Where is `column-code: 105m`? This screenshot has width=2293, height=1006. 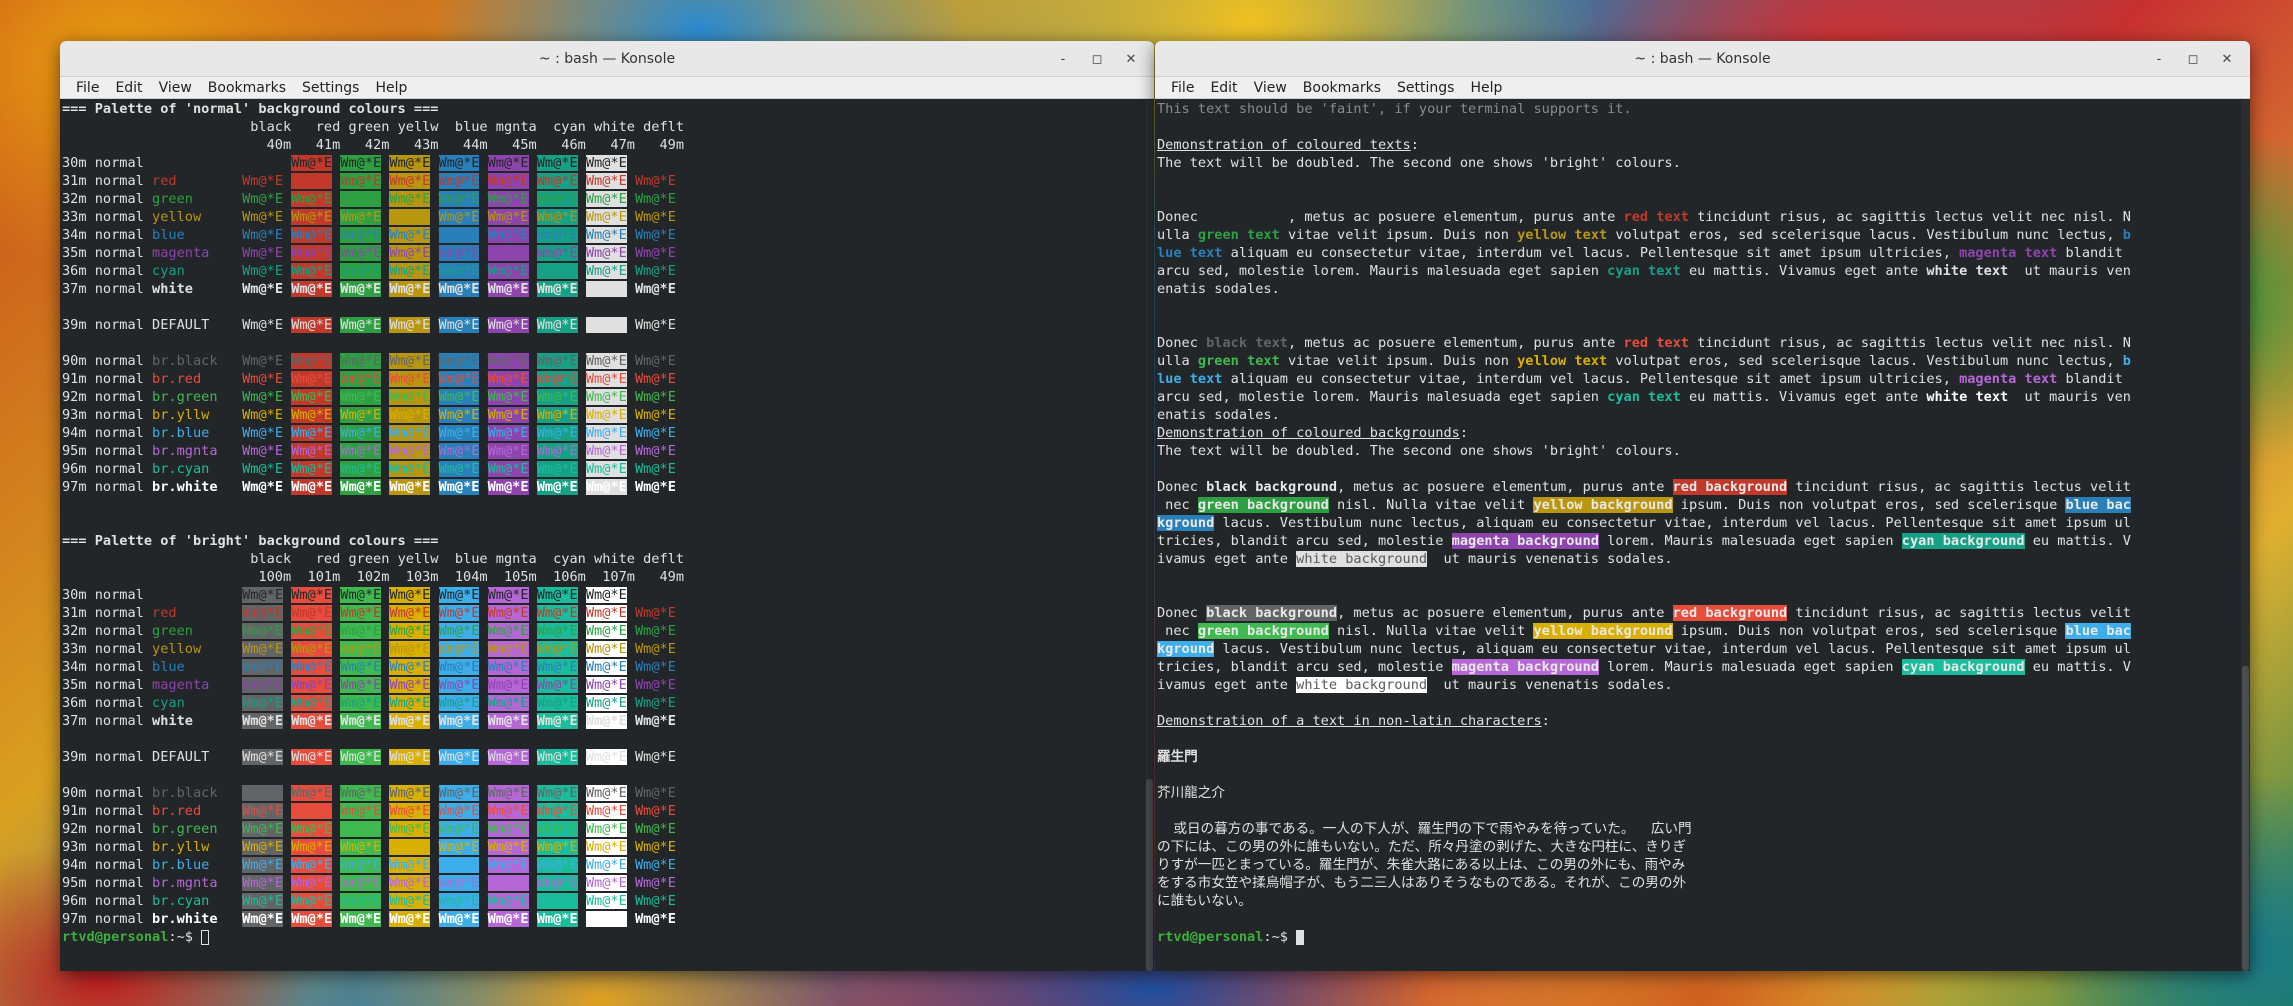
column-code: 105m is located at coordinates (512, 577).